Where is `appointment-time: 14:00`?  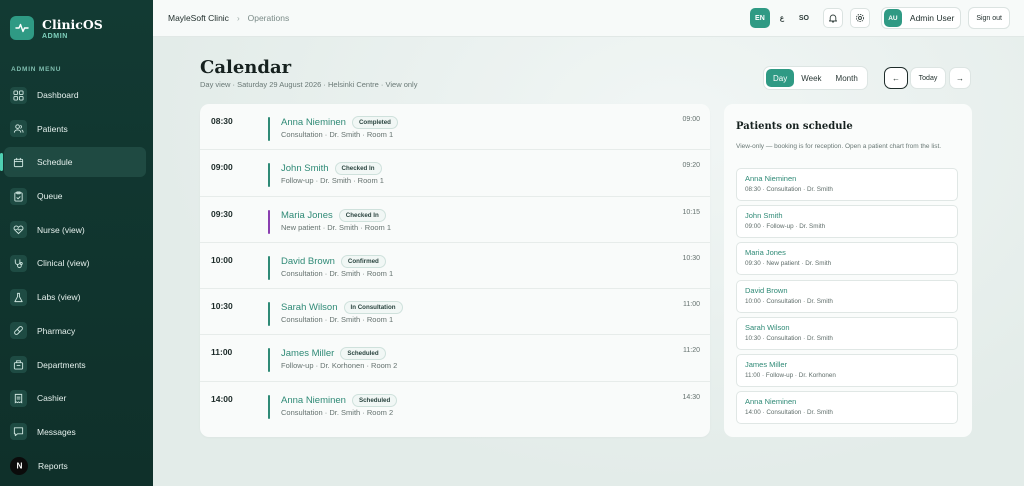 appointment-time: 14:00 is located at coordinates (222, 398).